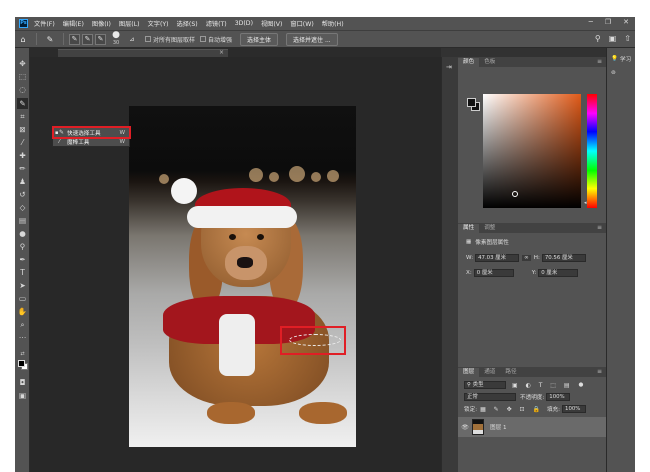 The height and width of the screenshot is (472, 650). What do you see at coordinates (22, 89) in the screenshot?
I see `lasso-tool-icon: ◌` at bounding box center [22, 89].